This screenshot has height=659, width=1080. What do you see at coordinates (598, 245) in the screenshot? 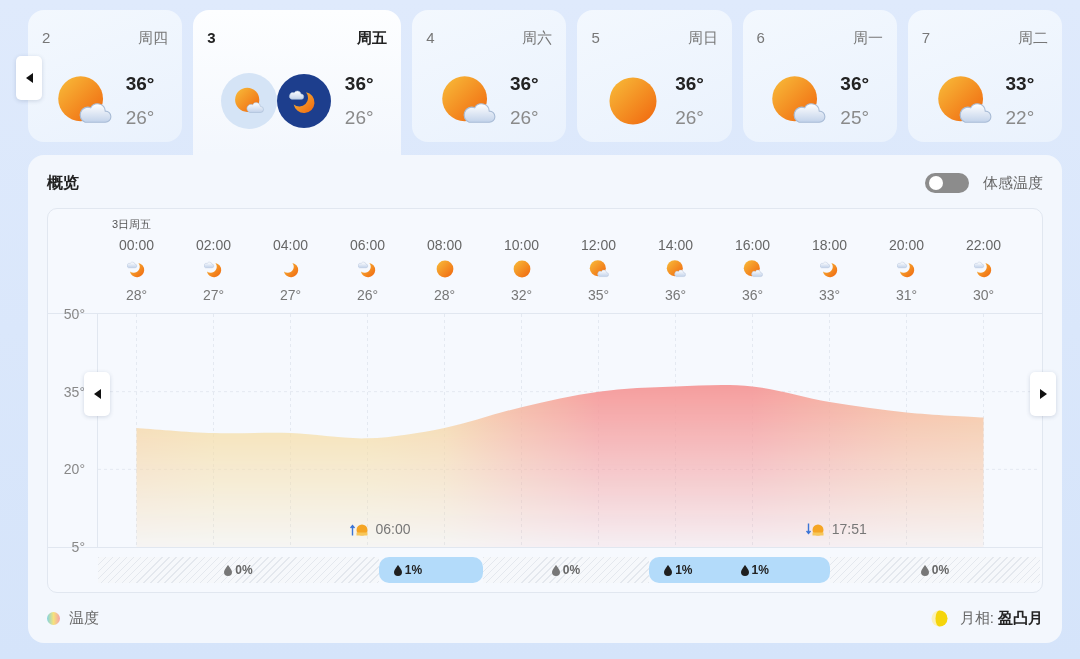
I see `hour-time: 12:00` at bounding box center [598, 245].